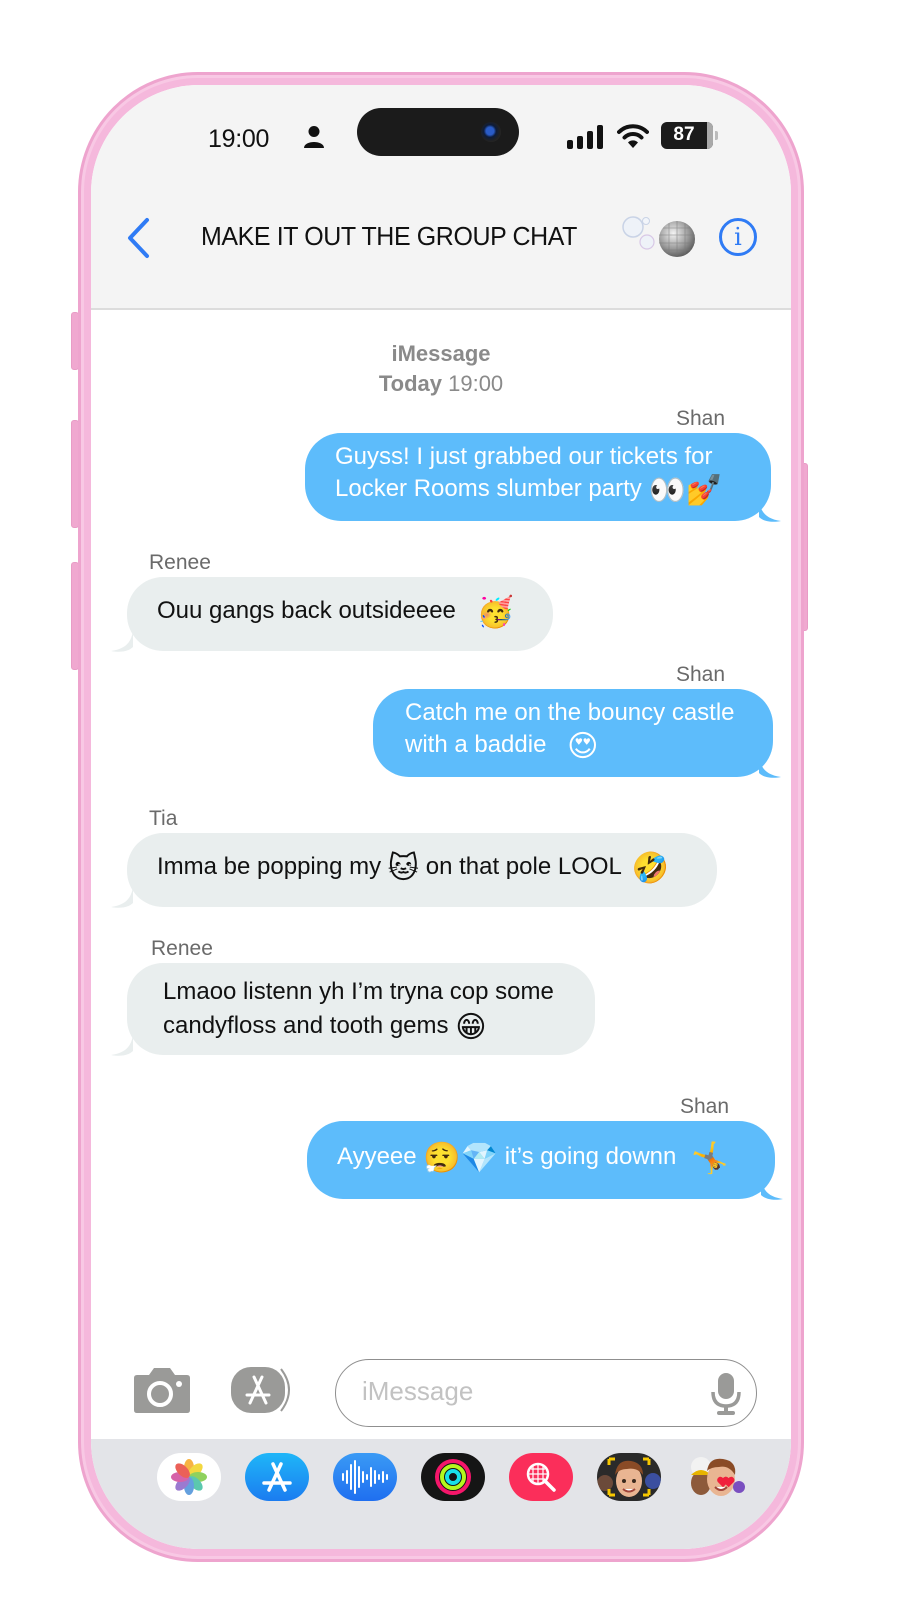  I want to click on message-input-container, so click(546, 1393).